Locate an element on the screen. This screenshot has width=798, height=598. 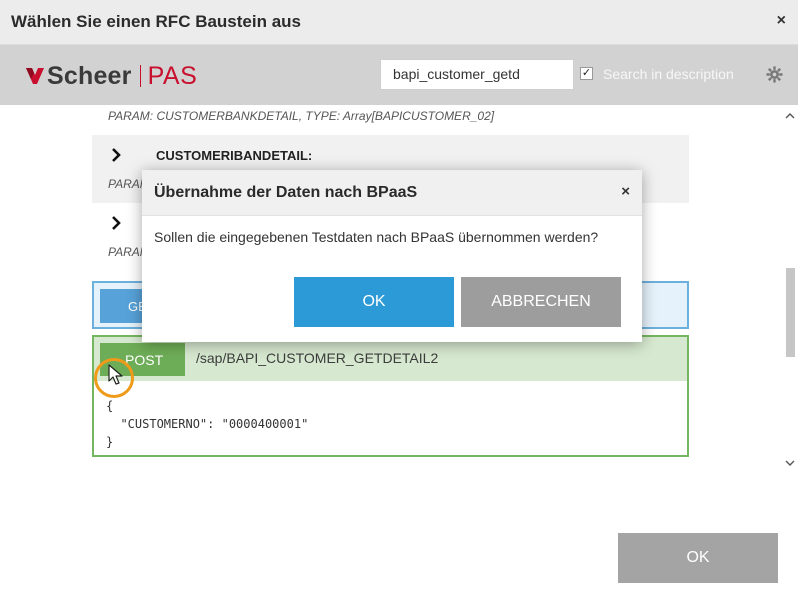
ibandetail-title: CUSTOMERIBANDETAIL: is located at coordinates (234, 155).